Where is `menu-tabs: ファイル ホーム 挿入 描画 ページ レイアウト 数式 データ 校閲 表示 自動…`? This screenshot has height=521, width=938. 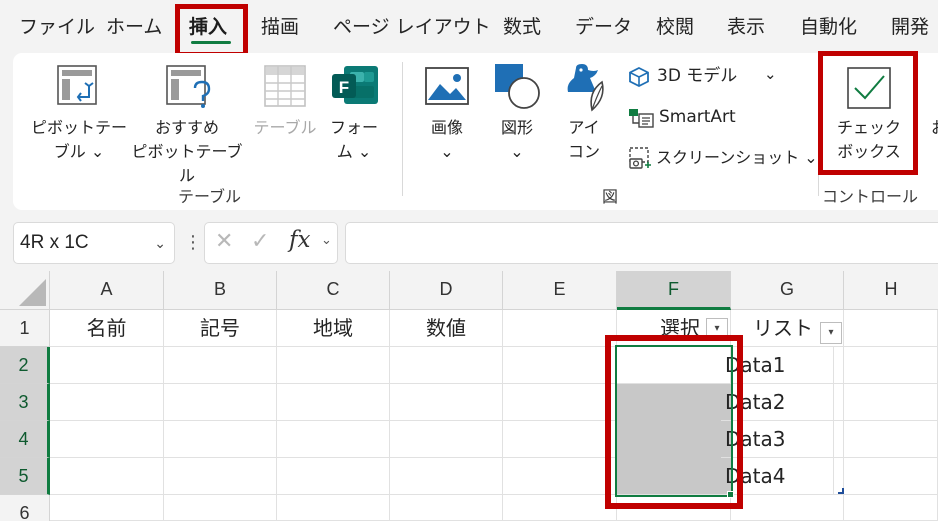 menu-tabs: ファイル ホーム 挿入 描画 ページ レイアウト 数式 データ 校閲 表示 自動… is located at coordinates (469, 26).